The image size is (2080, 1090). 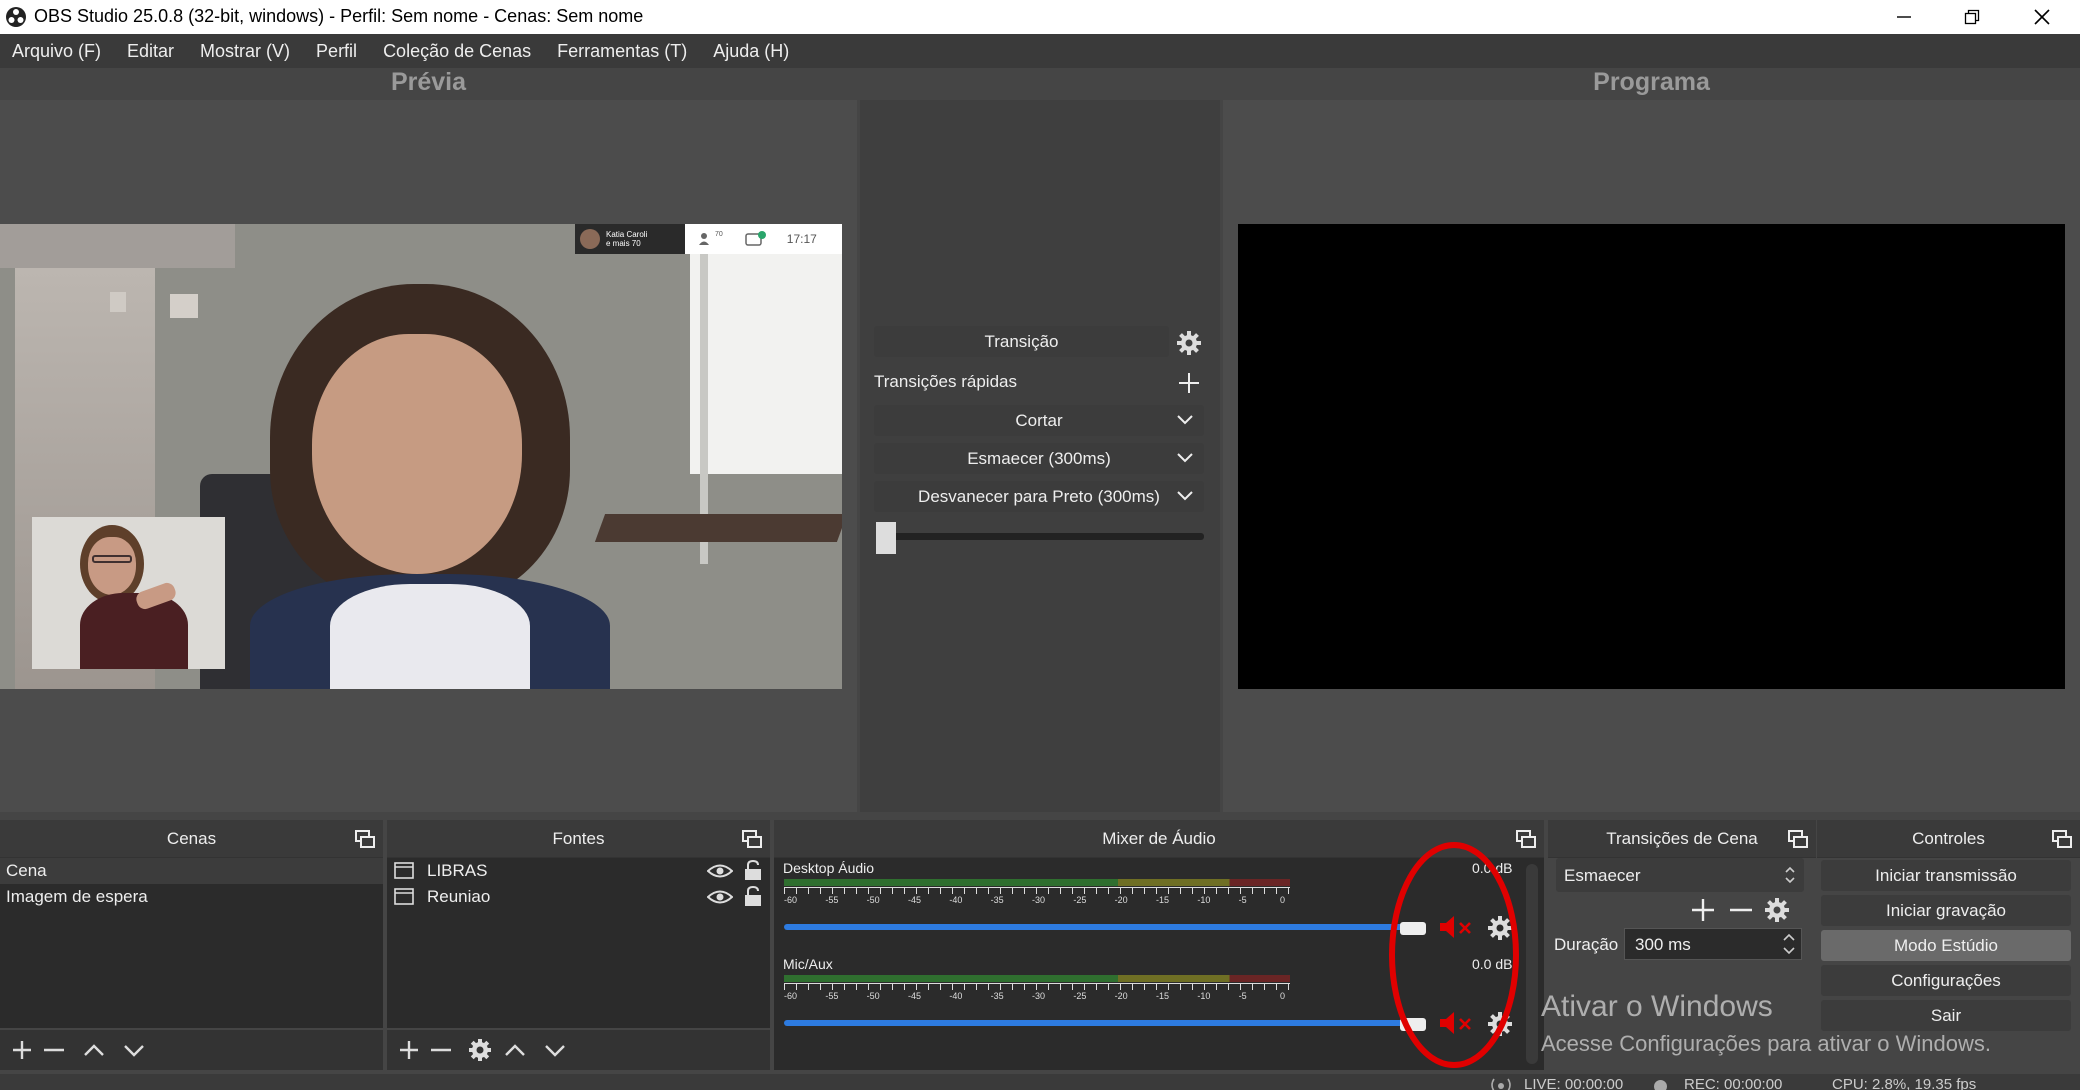 What do you see at coordinates (1703, 910) in the screenshot?
I see `add-transition-icon` at bounding box center [1703, 910].